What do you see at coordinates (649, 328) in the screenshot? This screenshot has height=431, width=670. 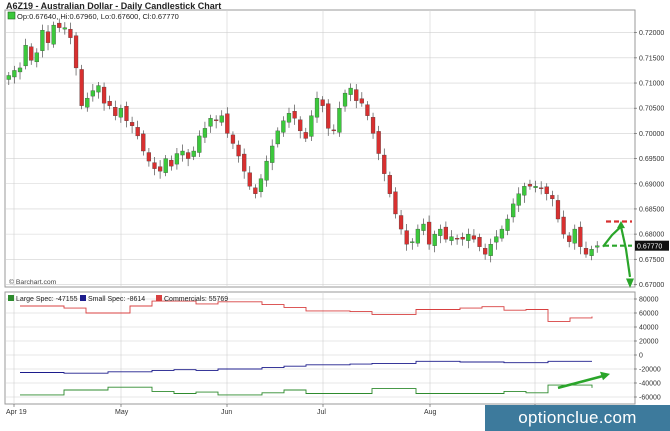 I see `cot-tick-label: 40000` at bounding box center [649, 328].